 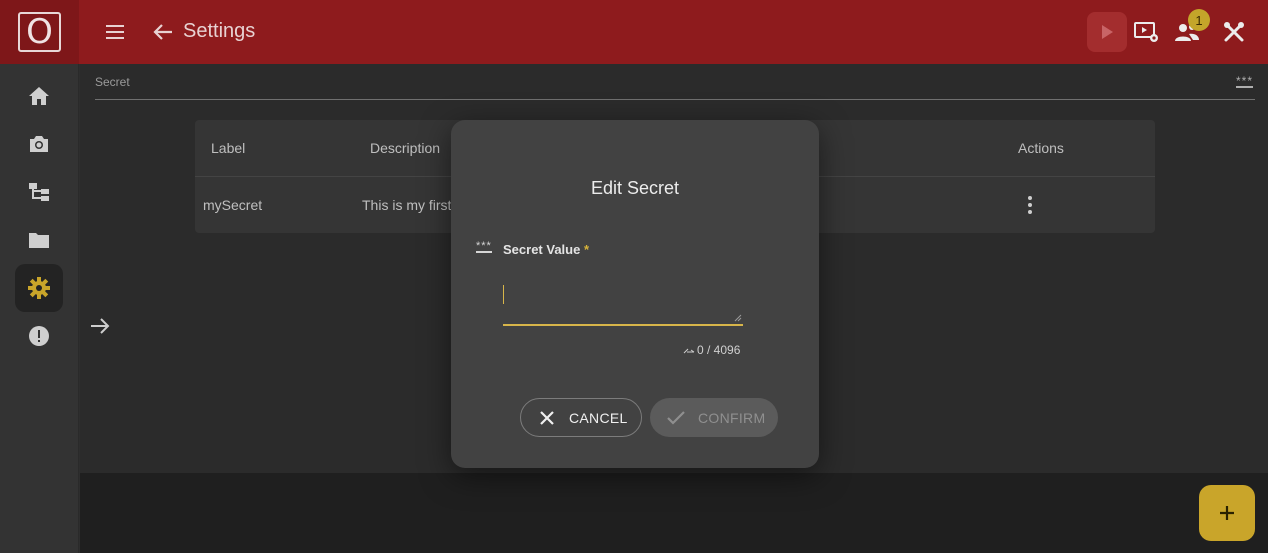 I want to click on logo-area: O, so click(x=39, y=32).